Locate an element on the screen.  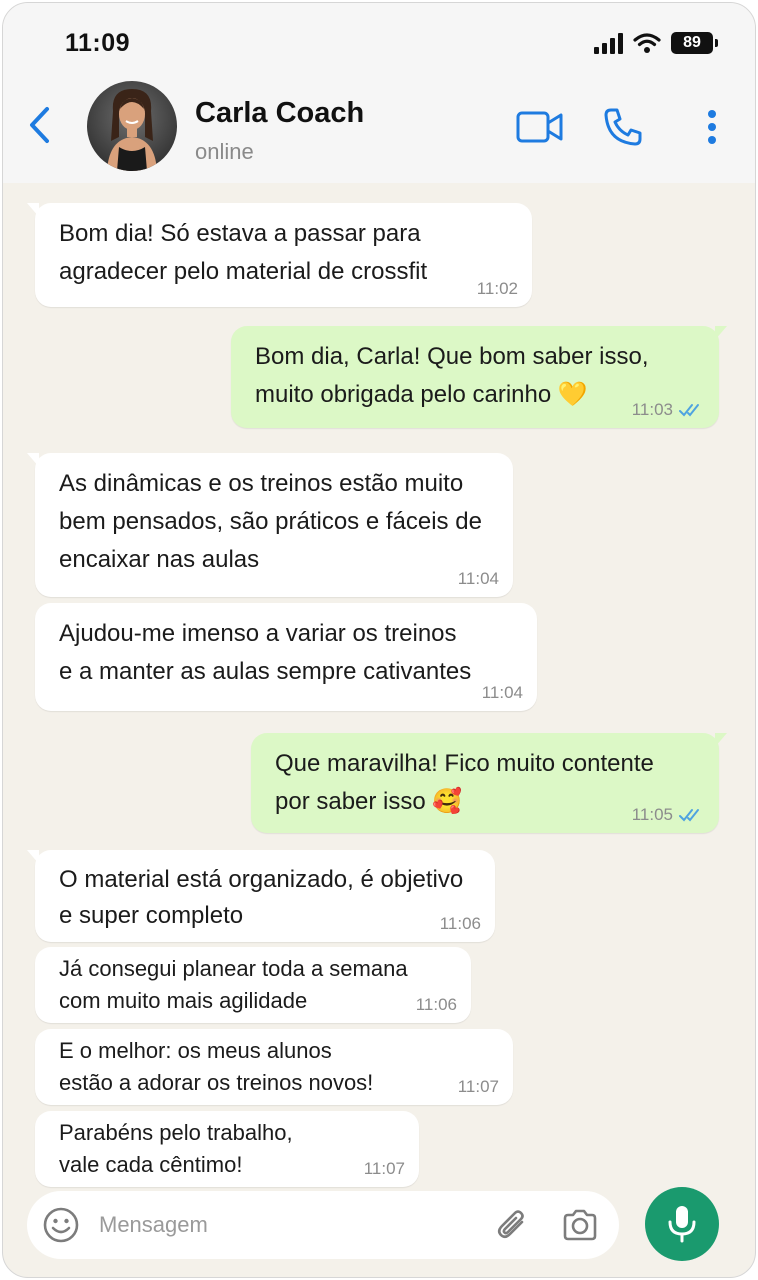
video-call-icon is located at coordinates (539, 127).